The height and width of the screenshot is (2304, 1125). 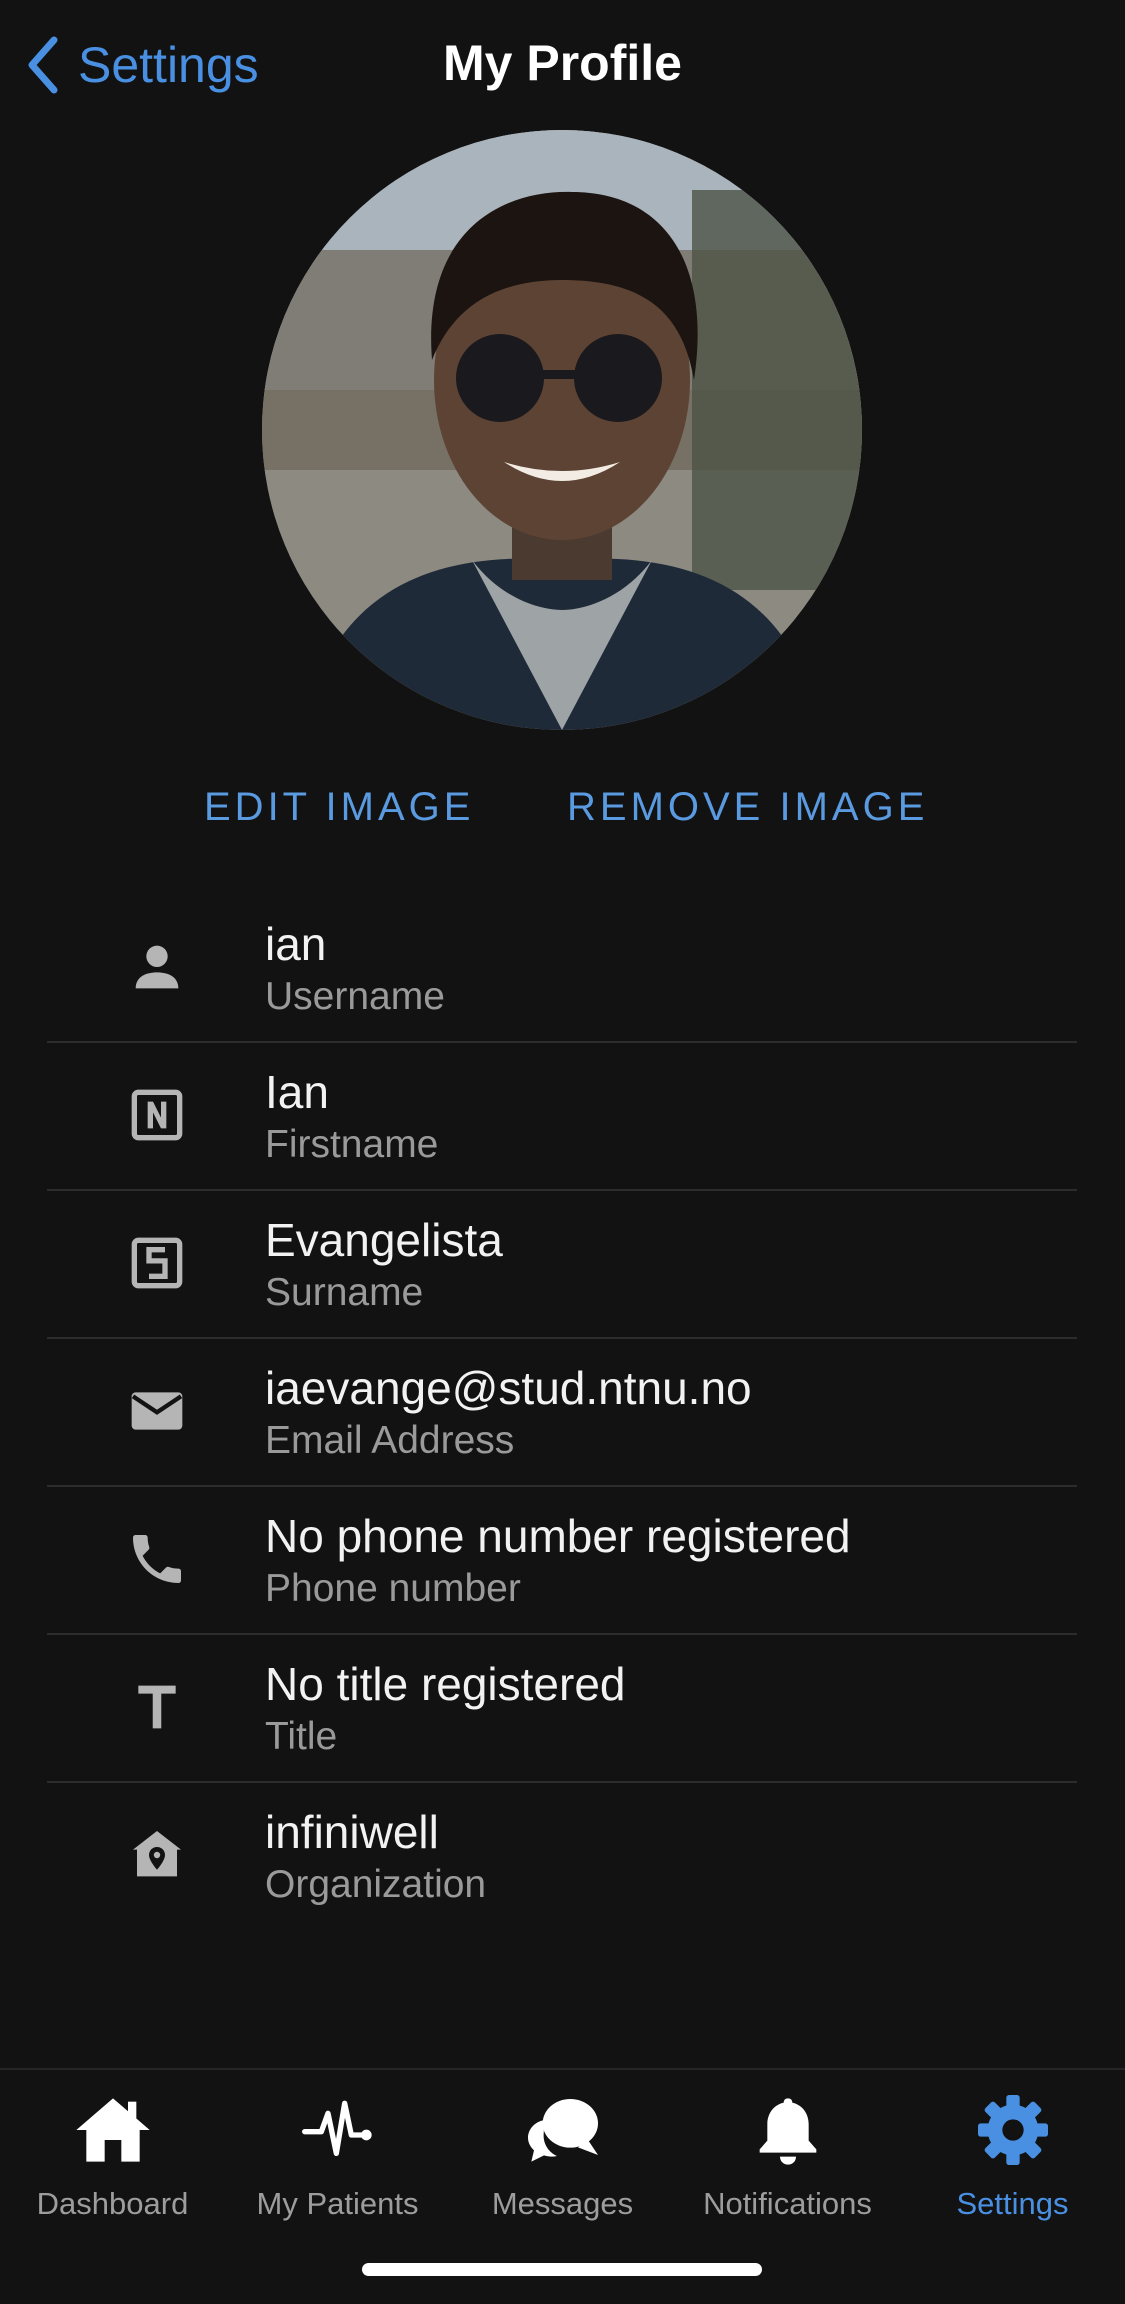 I want to click on surname-s-icon, so click(x=157, y=1263).